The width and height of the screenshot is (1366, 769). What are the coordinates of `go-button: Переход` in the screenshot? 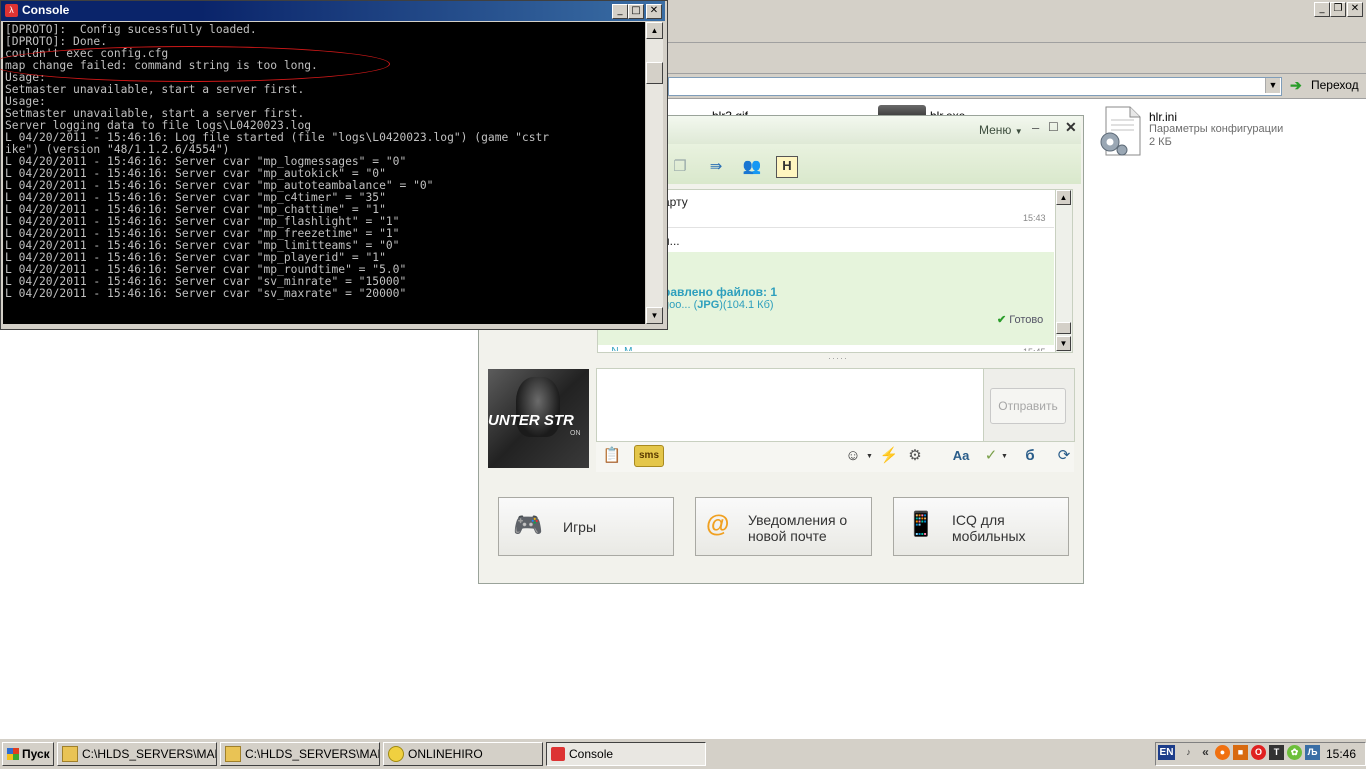 It's located at (1324, 85).